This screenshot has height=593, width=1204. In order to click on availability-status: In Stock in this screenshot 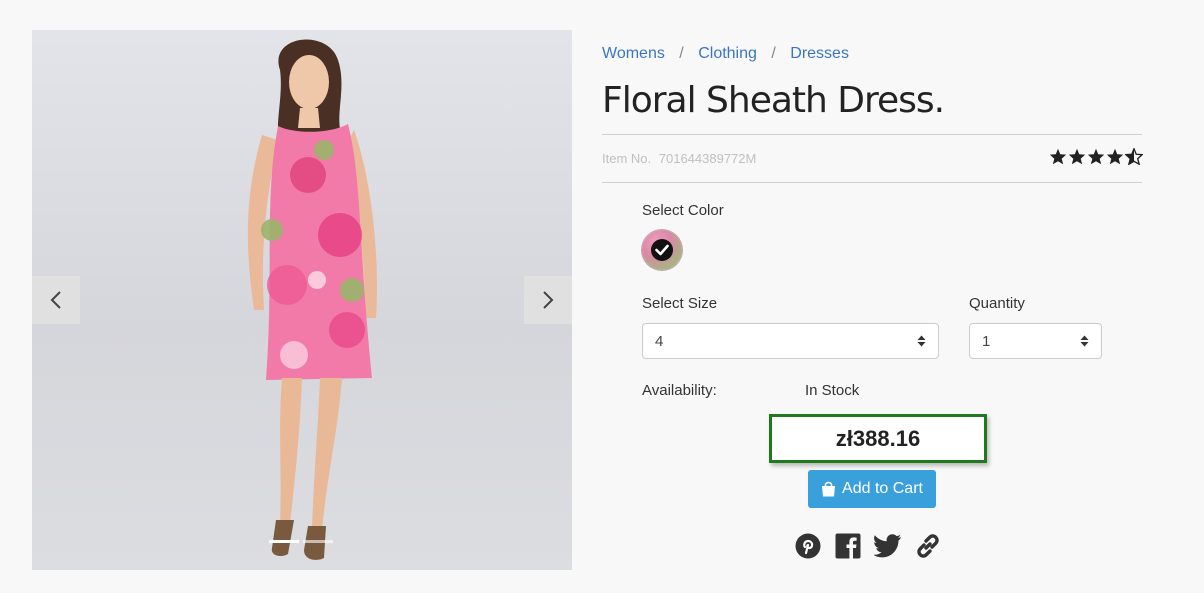, I will do `click(832, 390)`.